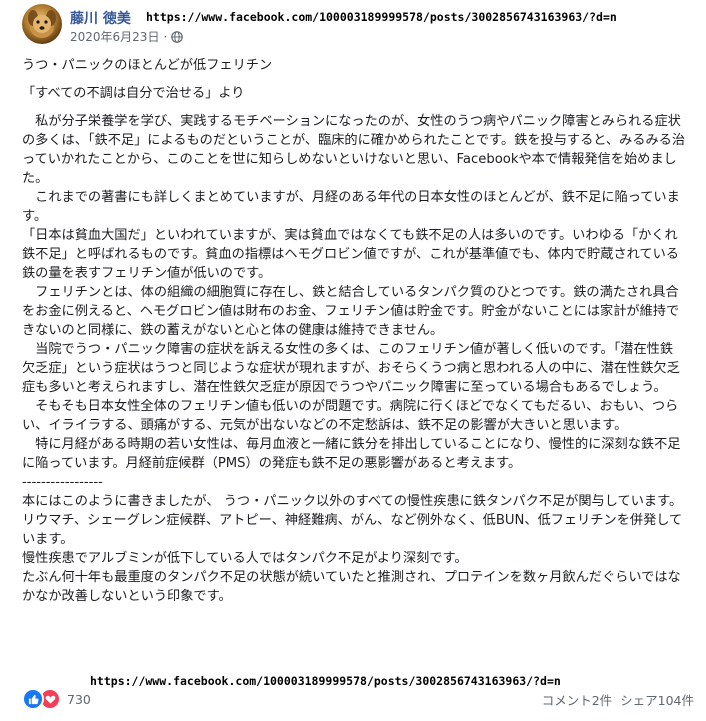  What do you see at coordinates (33, 699) in the screenshot?
I see `like-icon` at bounding box center [33, 699].